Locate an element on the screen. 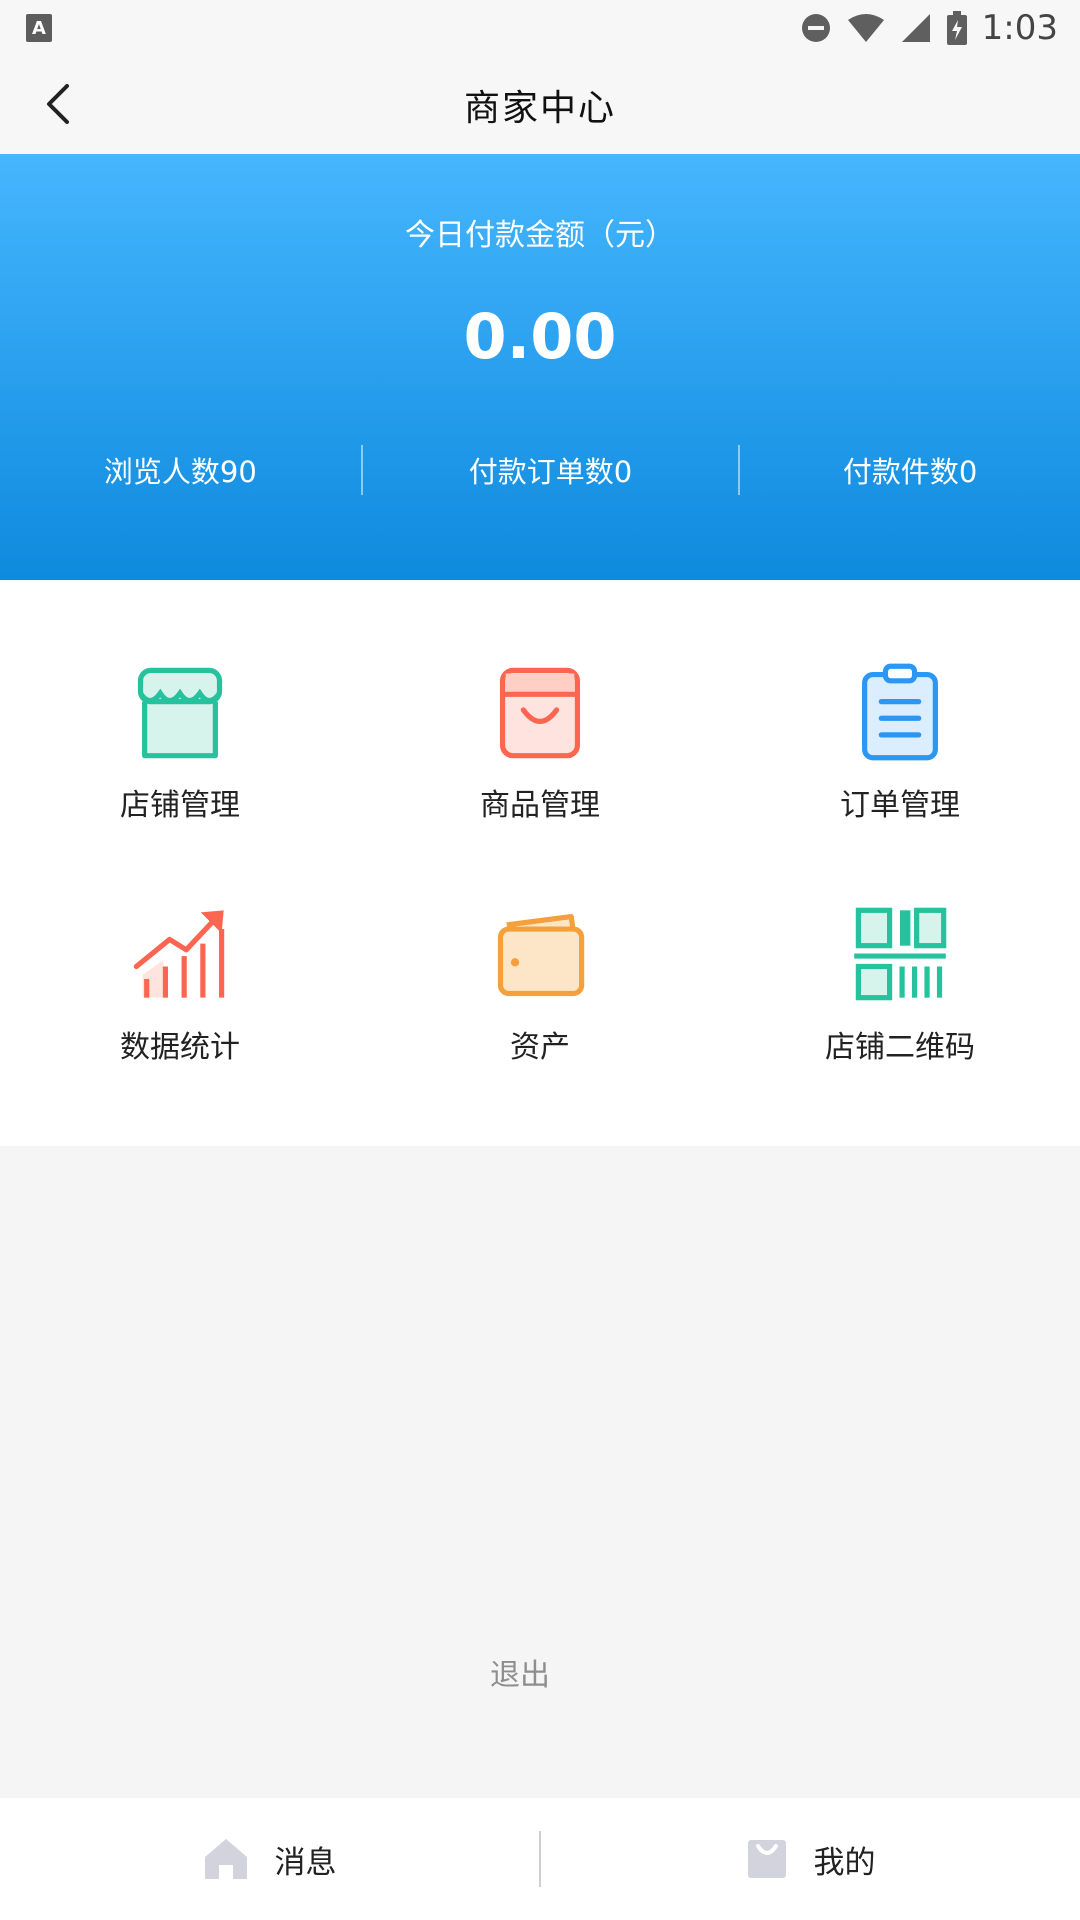 This screenshot has width=1080, height=1920. tab-label: 我的 is located at coordinates (844, 1862).